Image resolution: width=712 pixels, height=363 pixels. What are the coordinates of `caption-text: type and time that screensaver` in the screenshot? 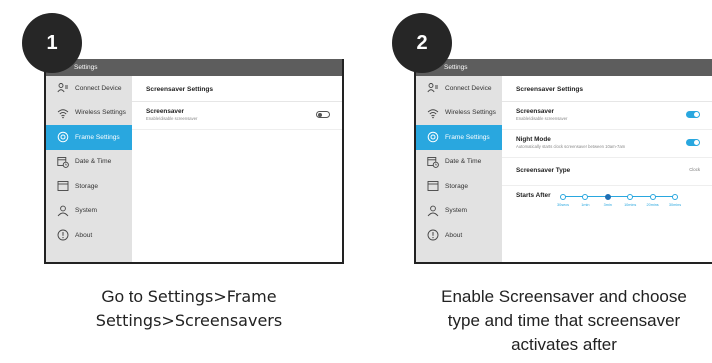 It's located at (564, 320).